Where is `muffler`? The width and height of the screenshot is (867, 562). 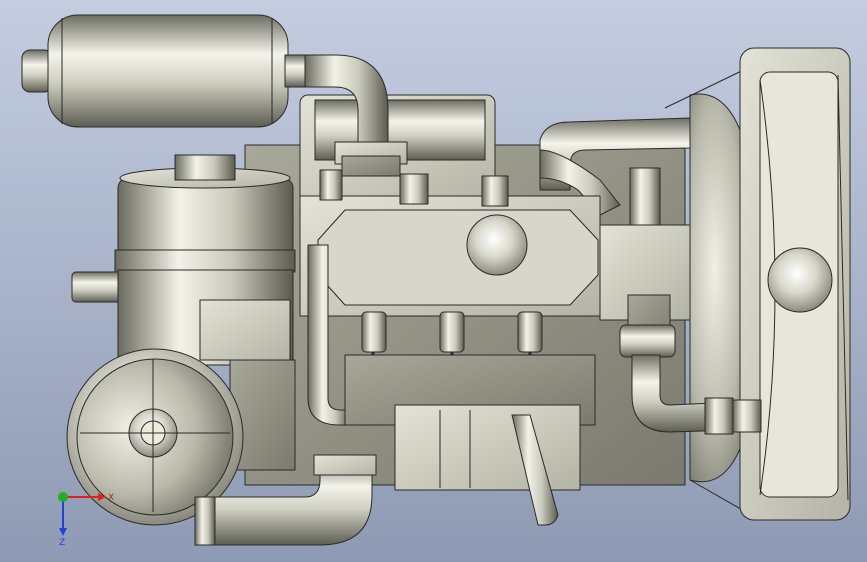 muffler is located at coordinates (168, 71).